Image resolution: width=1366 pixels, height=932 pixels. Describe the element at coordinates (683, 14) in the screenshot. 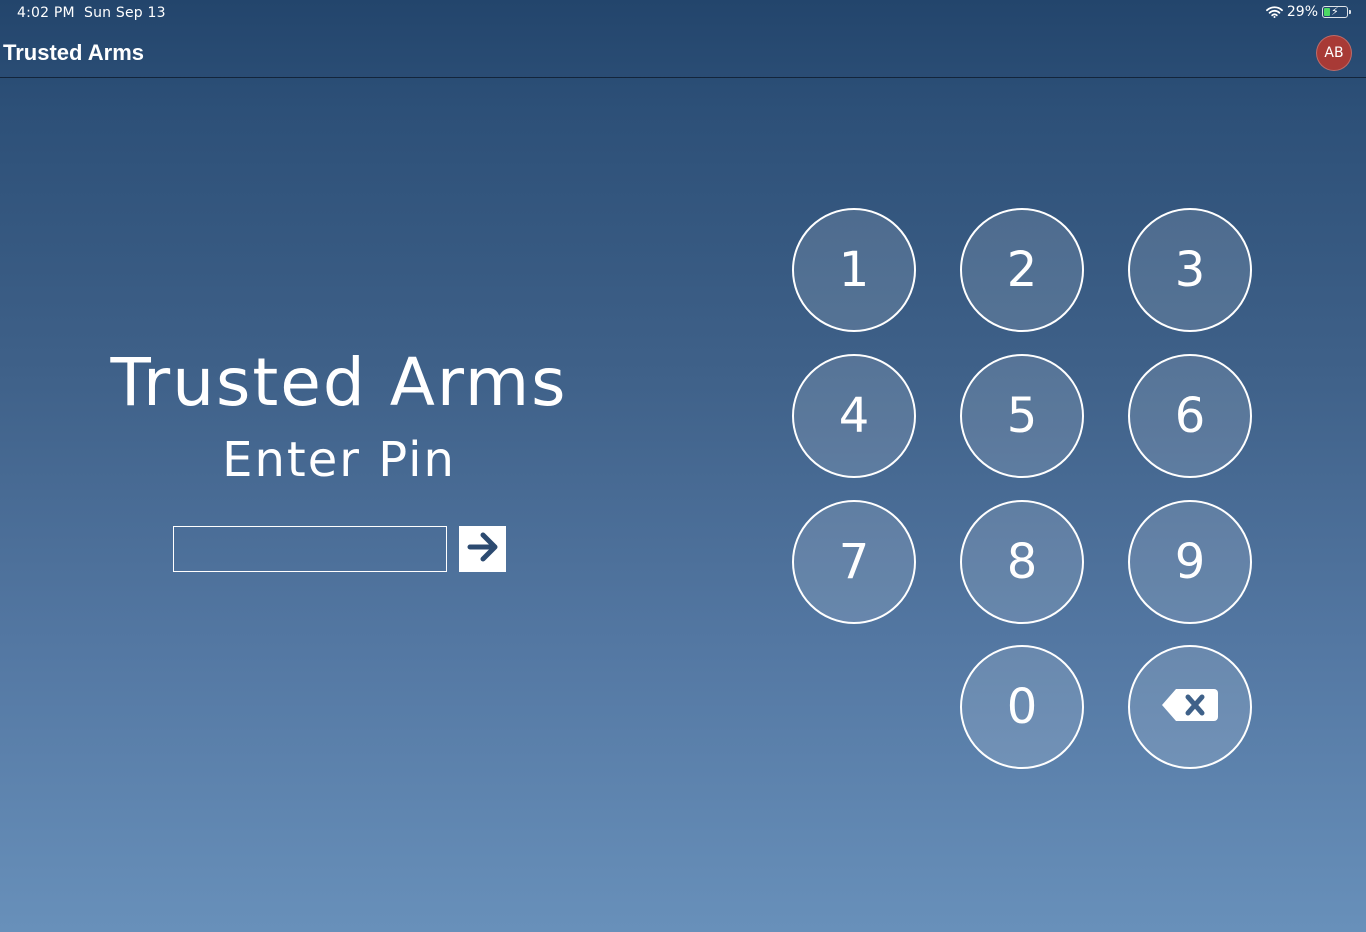

I see `status-bar: 4:02 PM Sun Sep 13 29% ⚡` at that location.